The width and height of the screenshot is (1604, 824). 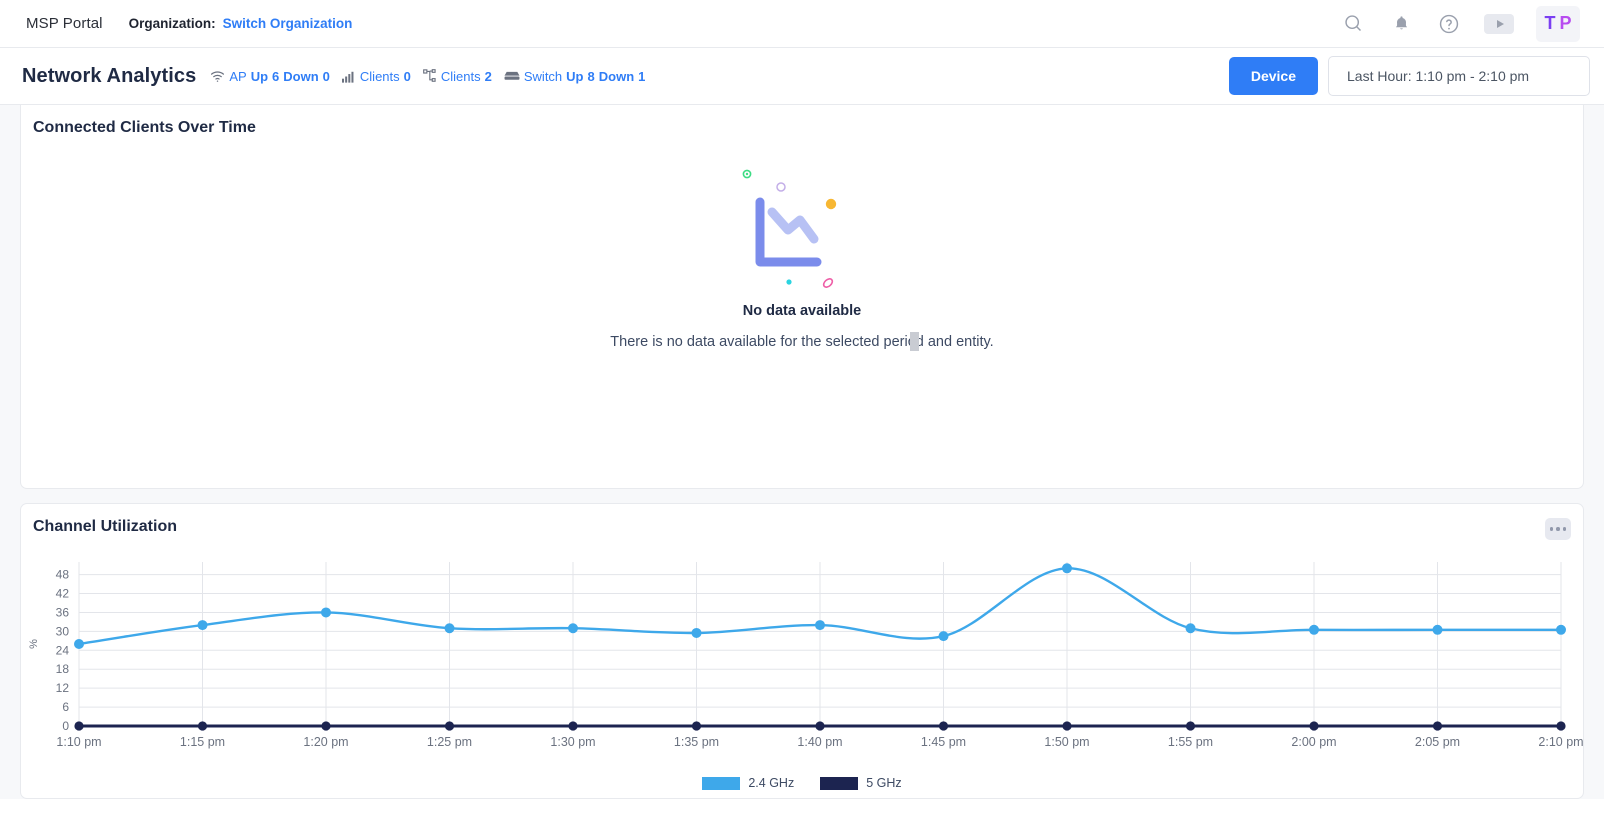 I want to click on y-axis-label: %, so click(x=34, y=644).